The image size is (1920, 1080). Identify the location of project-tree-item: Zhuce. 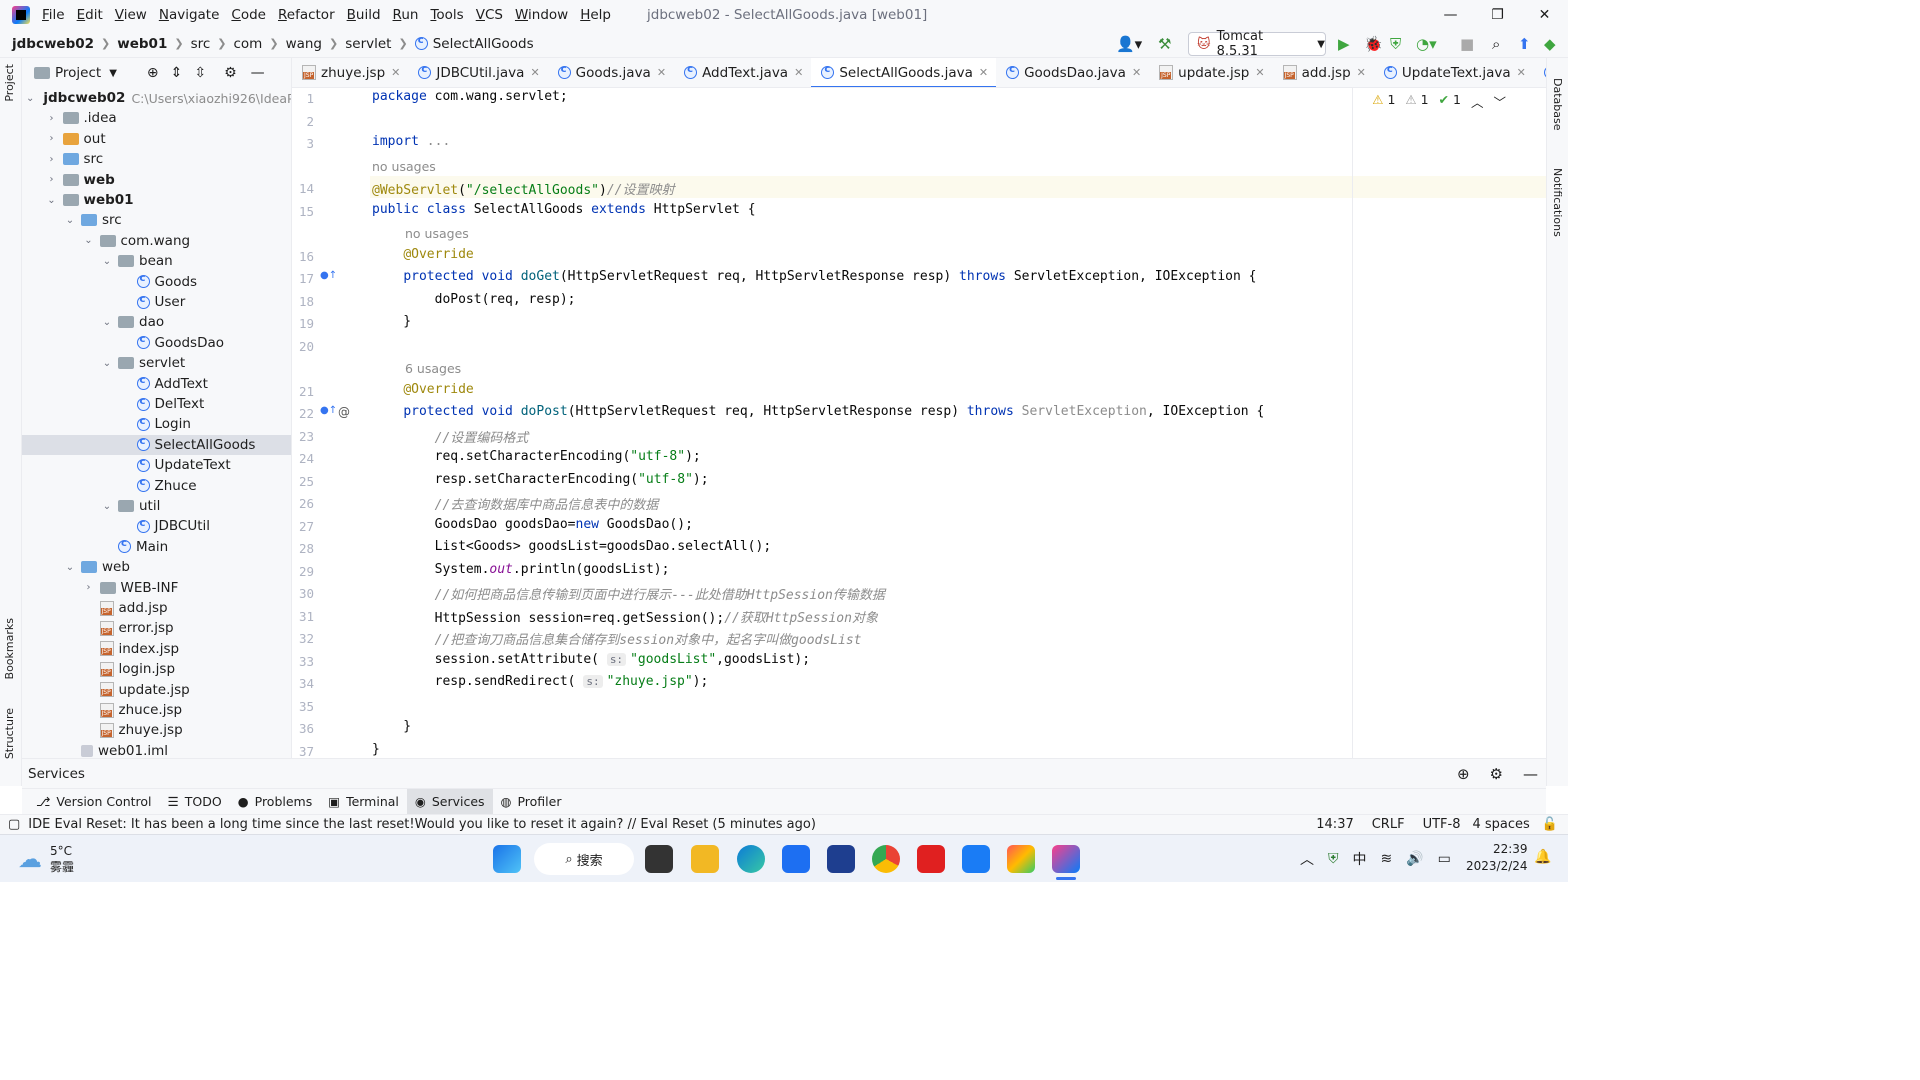
(156, 486).